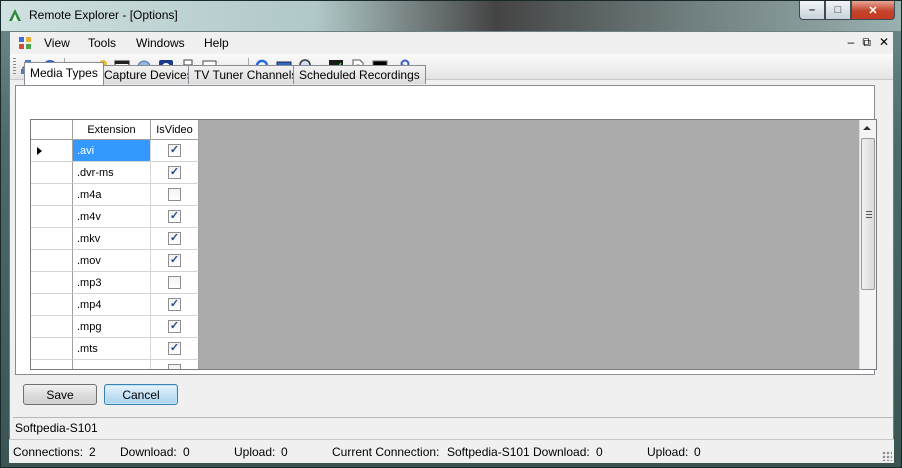 The height and width of the screenshot is (468, 902). What do you see at coordinates (186, 452) in the screenshot?
I see `download-value: 0` at bounding box center [186, 452].